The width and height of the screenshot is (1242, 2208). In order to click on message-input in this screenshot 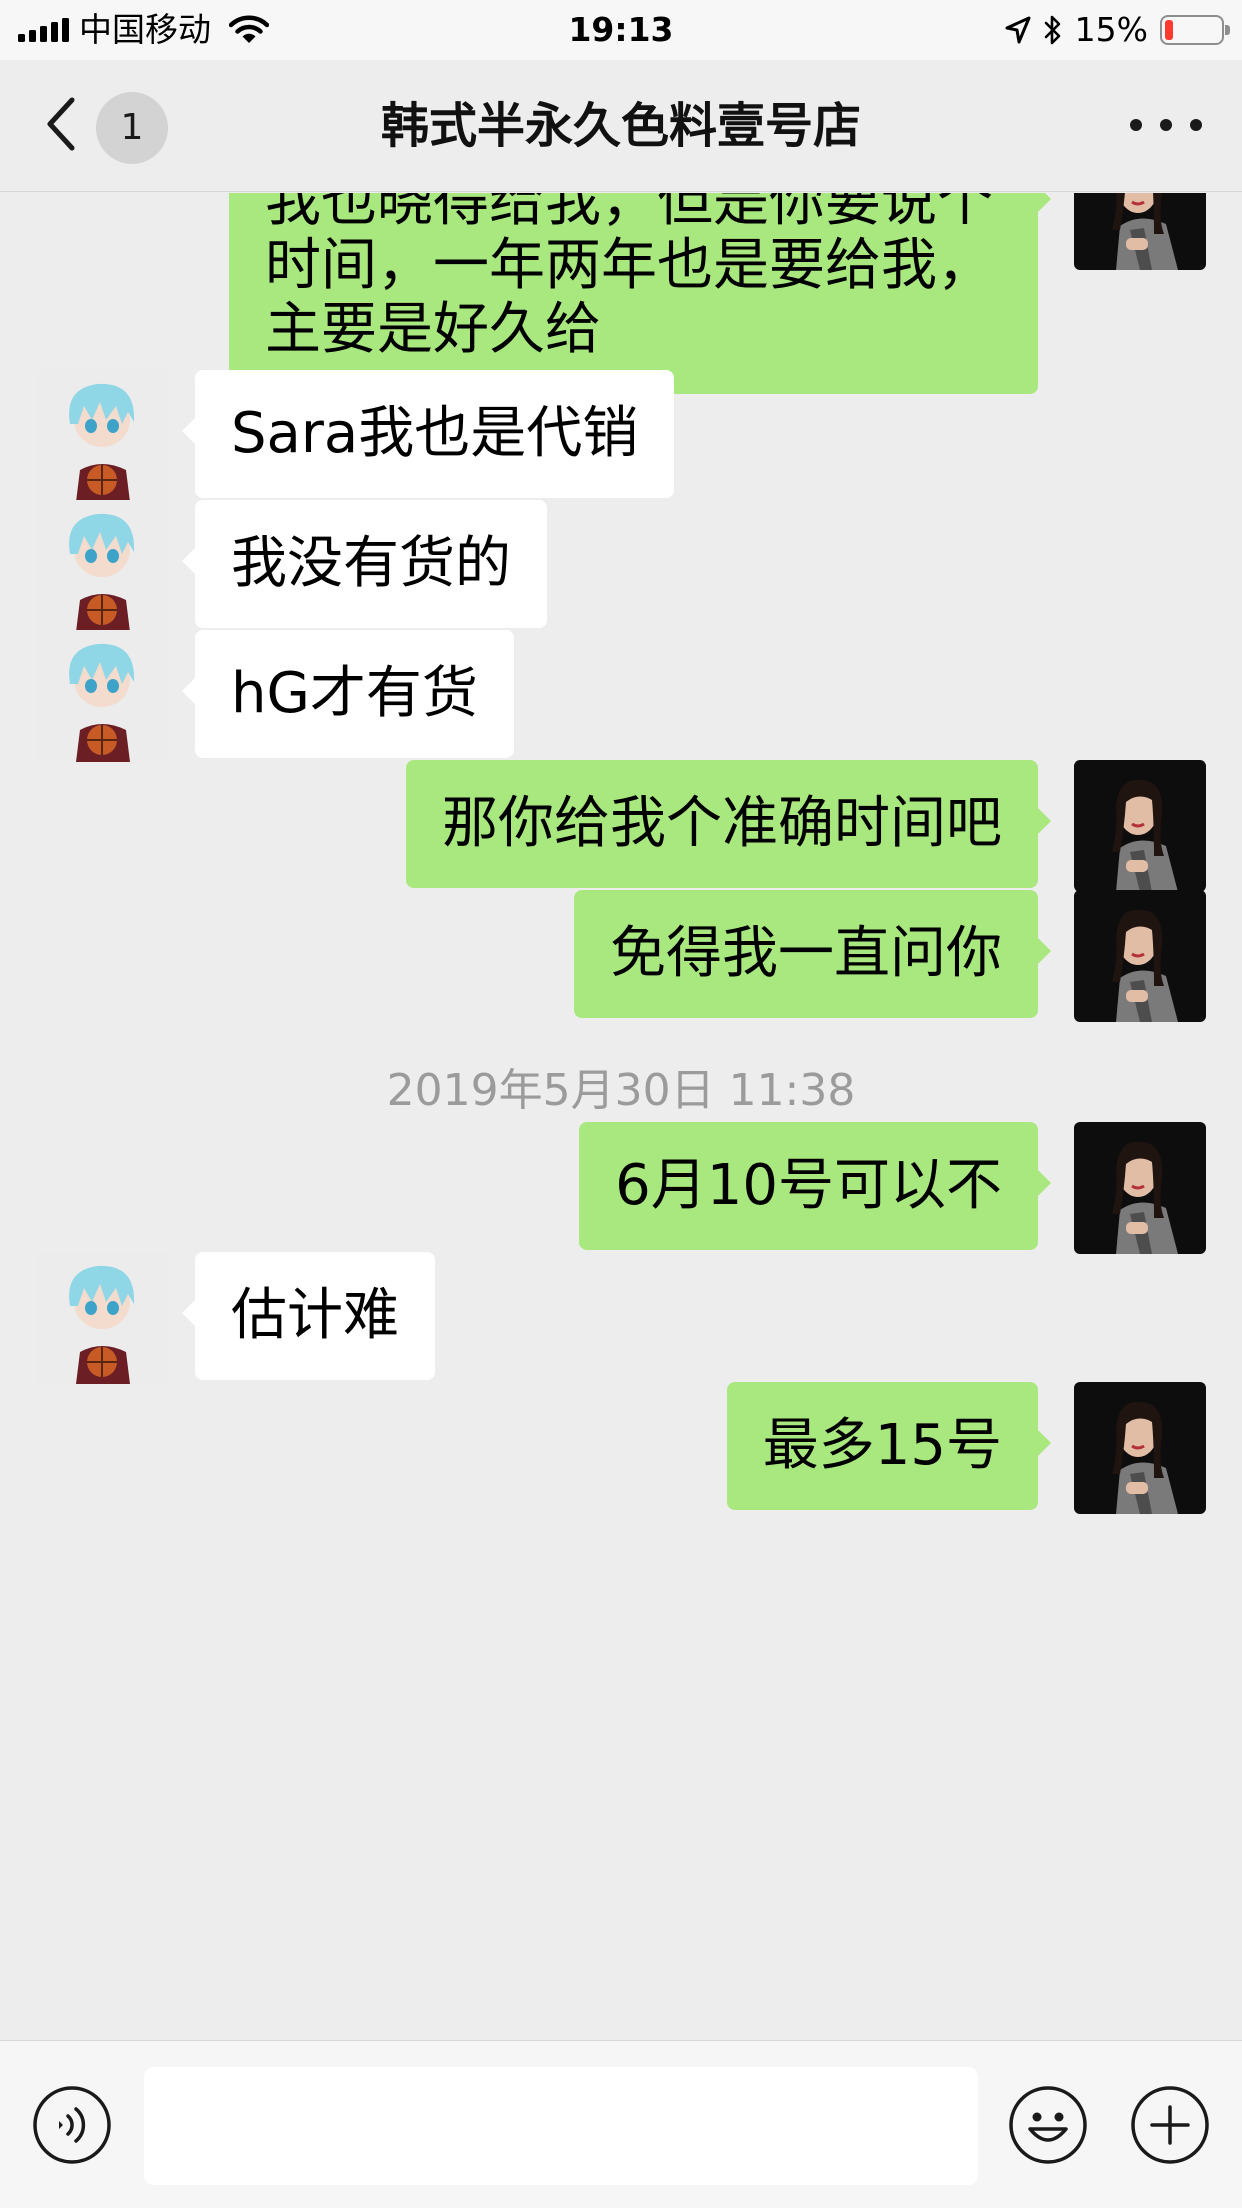, I will do `click(561, 2126)`.